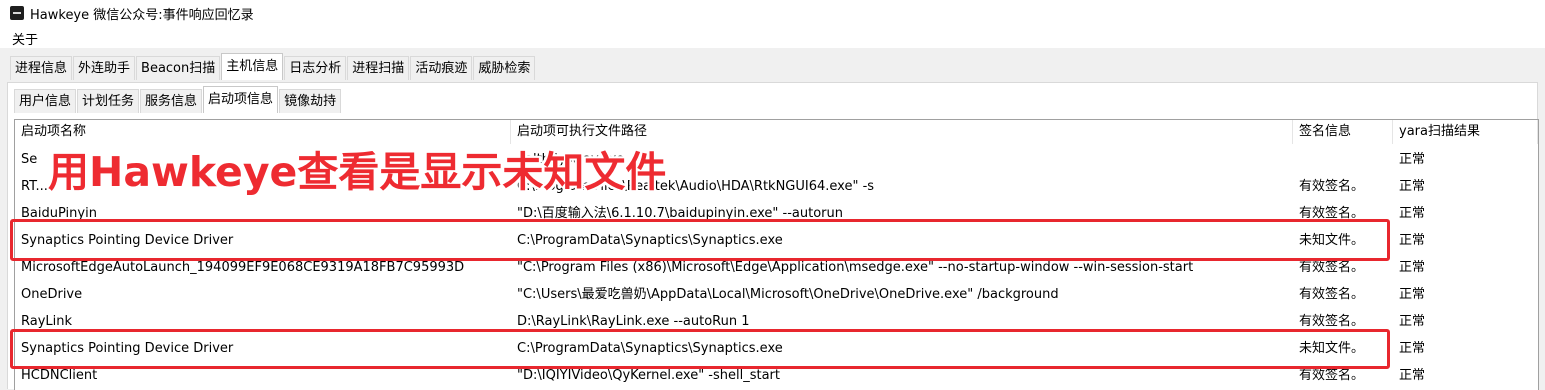 The height and width of the screenshot is (390, 1545). What do you see at coordinates (310, 101) in the screenshot?
I see `sub-tab-4: 镜像劫持` at bounding box center [310, 101].